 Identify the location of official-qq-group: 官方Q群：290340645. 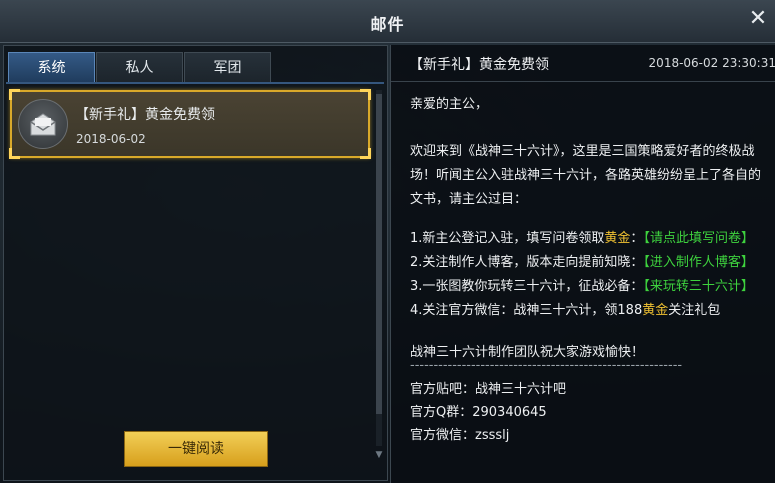
(478, 412).